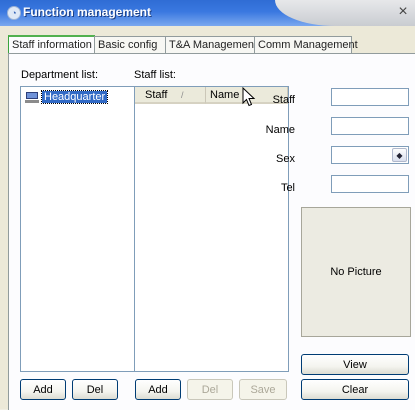 The image size is (415, 410). Describe the element at coordinates (43, 389) in the screenshot. I see `department-add-button: Add` at that location.